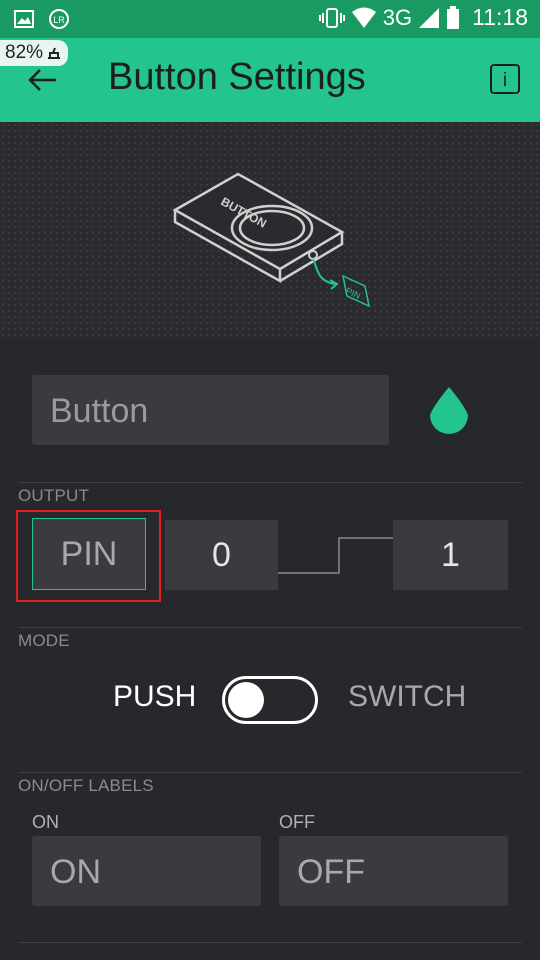  I want to click on pin-tag-label: PIN, so click(353, 293).